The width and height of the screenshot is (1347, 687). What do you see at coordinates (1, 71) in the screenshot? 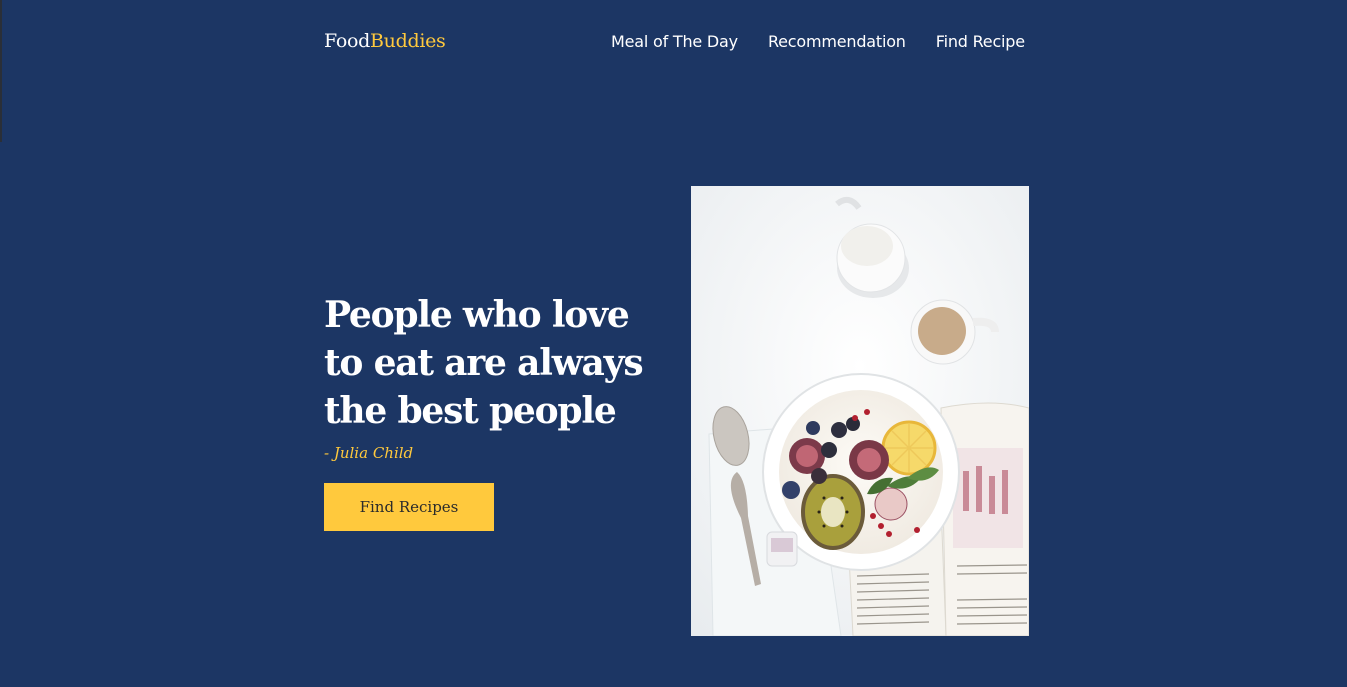
I see `page-left-edge` at bounding box center [1, 71].